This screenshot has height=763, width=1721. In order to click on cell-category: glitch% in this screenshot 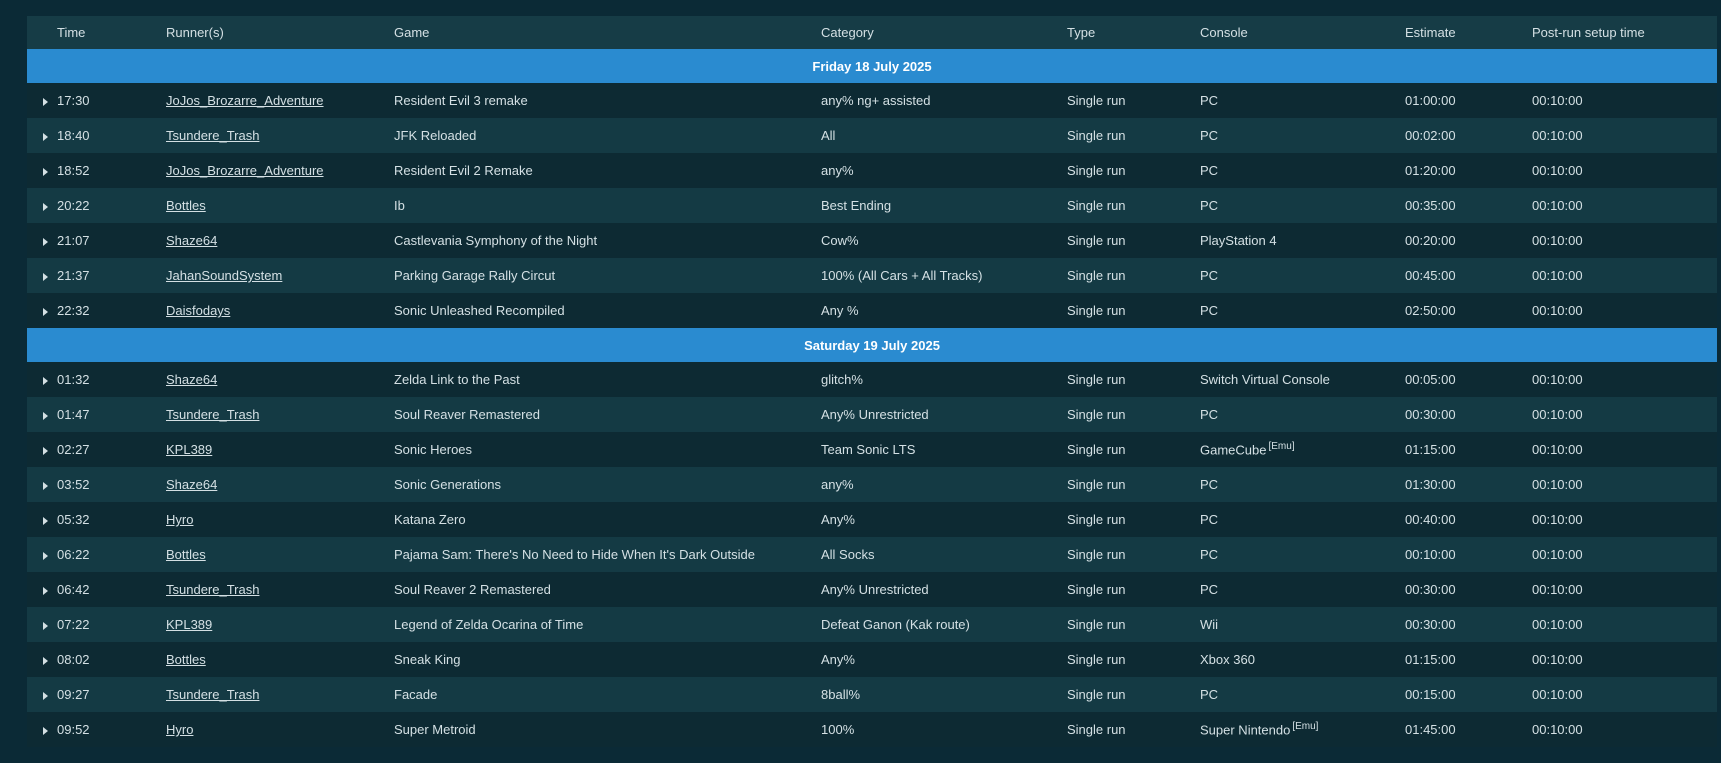, I will do `click(842, 379)`.